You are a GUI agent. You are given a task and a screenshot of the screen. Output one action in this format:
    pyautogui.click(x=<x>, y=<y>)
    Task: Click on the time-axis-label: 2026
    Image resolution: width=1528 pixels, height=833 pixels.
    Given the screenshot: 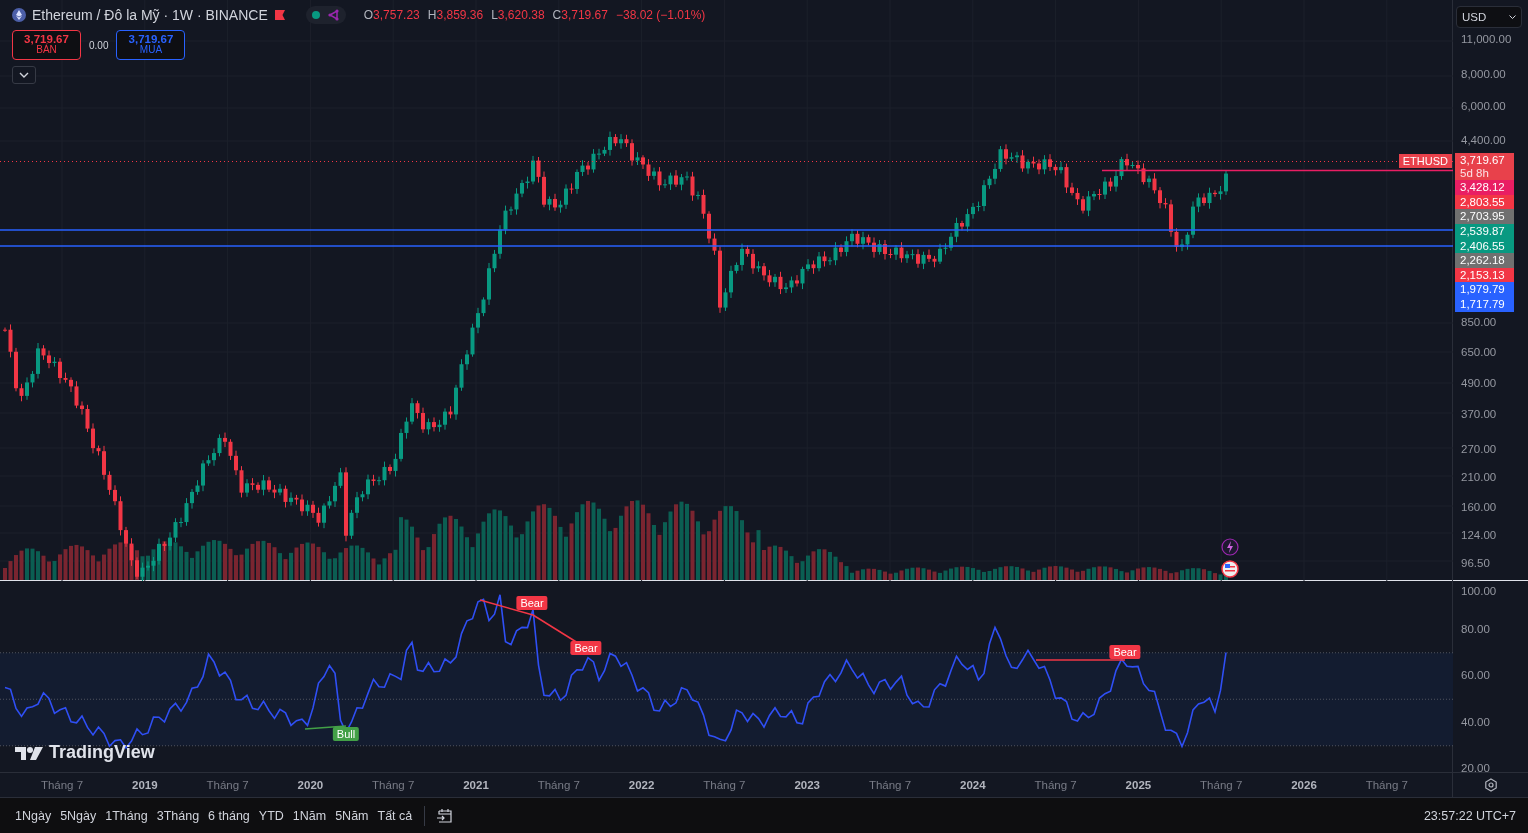 What is the action you would take?
    pyautogui.click(x=1304, y=785)
    